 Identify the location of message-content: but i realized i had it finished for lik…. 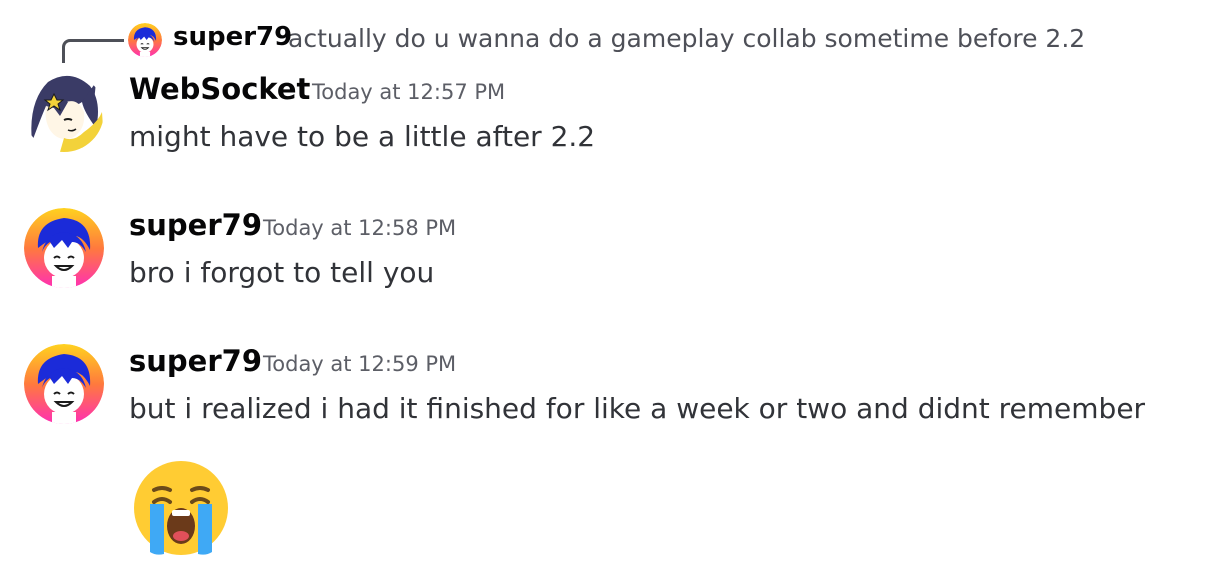
(637, 408).